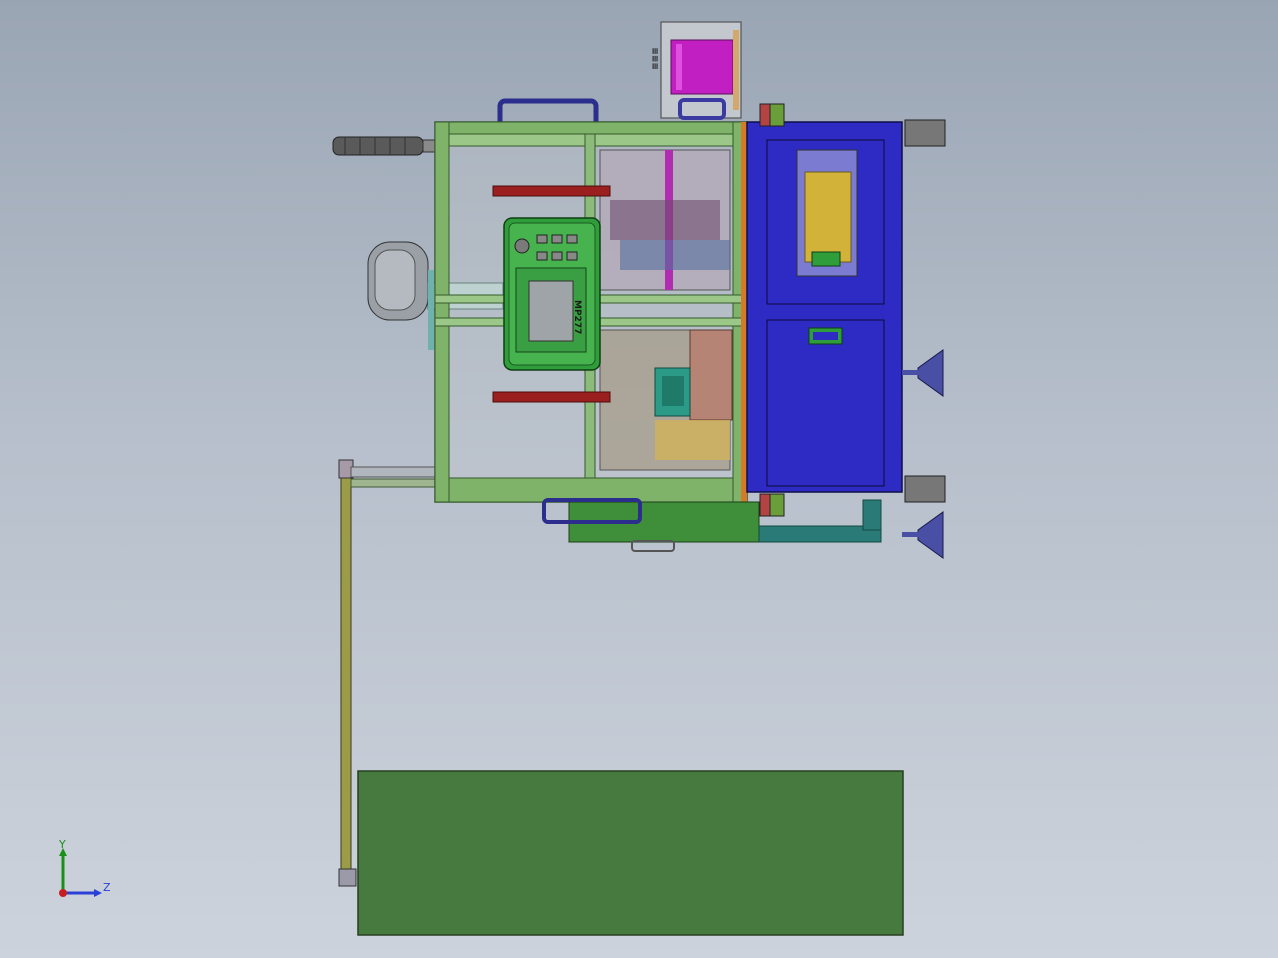 This screenshot has height=958, width=1278. I want to click on leveling-feet, so click(923, 454).